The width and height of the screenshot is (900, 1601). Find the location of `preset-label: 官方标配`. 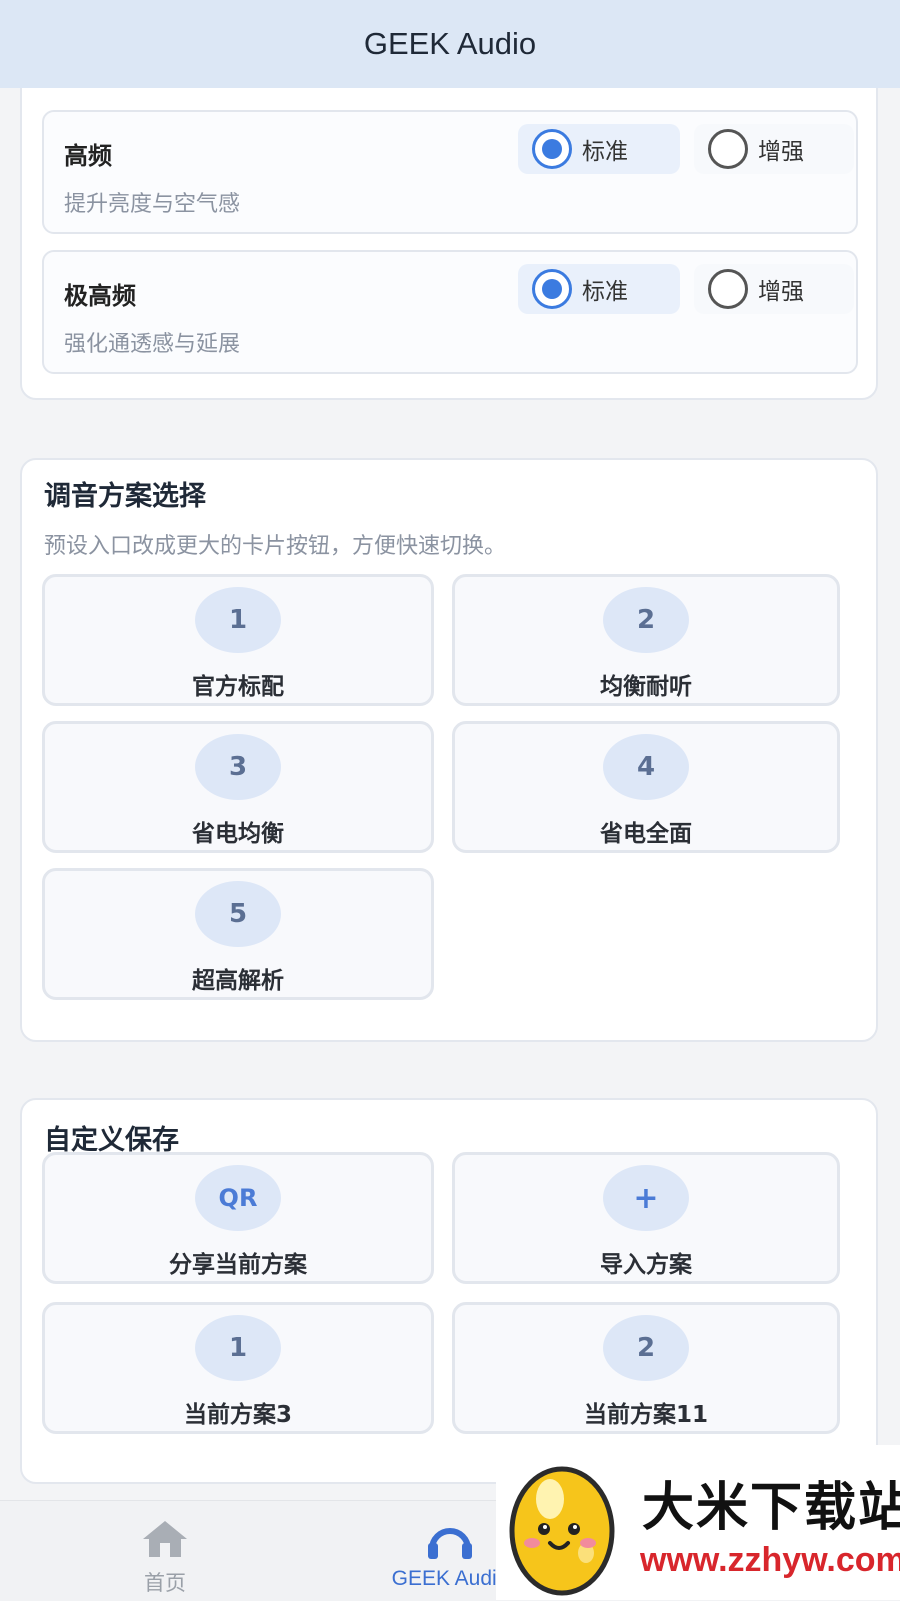

preset-label: 官方标配 is located at coordinates (238, 687).